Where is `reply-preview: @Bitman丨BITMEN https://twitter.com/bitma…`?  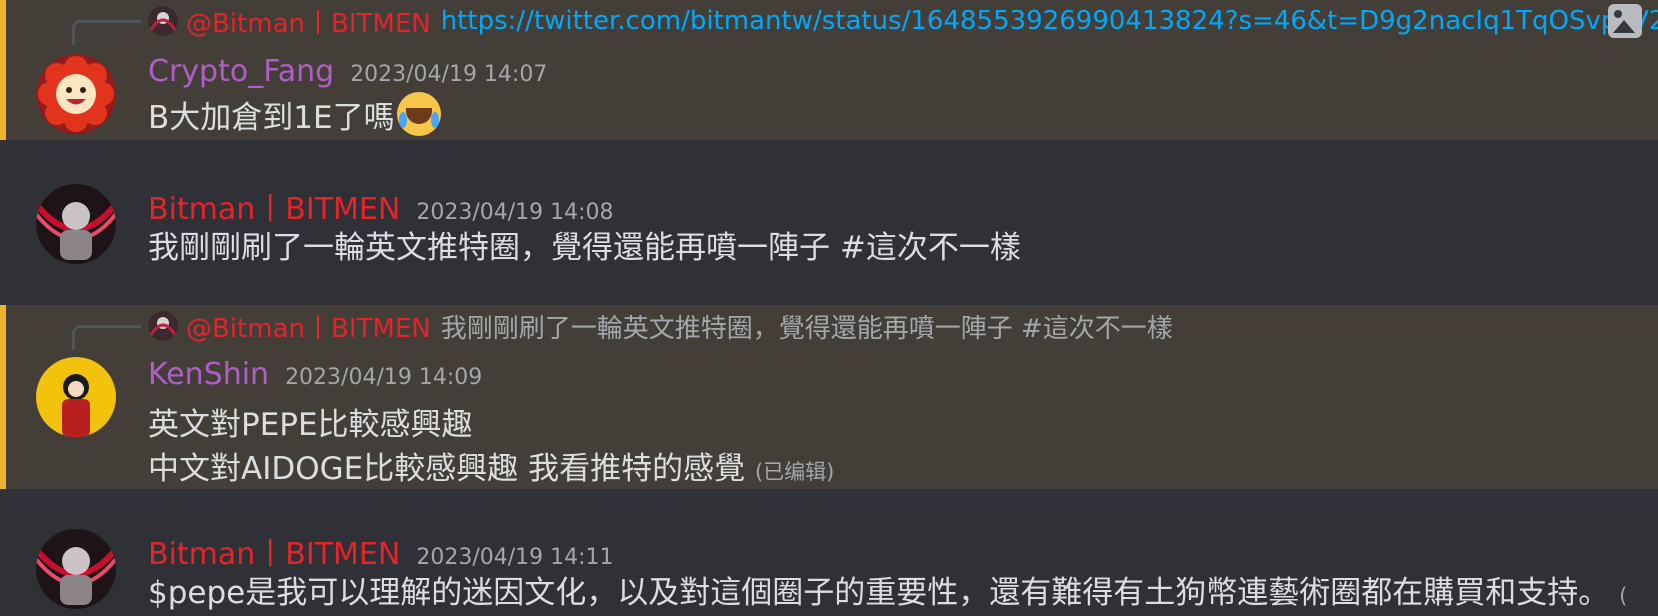 reply-preview: @Bitman丨BITMEN https://twitter.com/bitma… is located at coordinates (903, 22).